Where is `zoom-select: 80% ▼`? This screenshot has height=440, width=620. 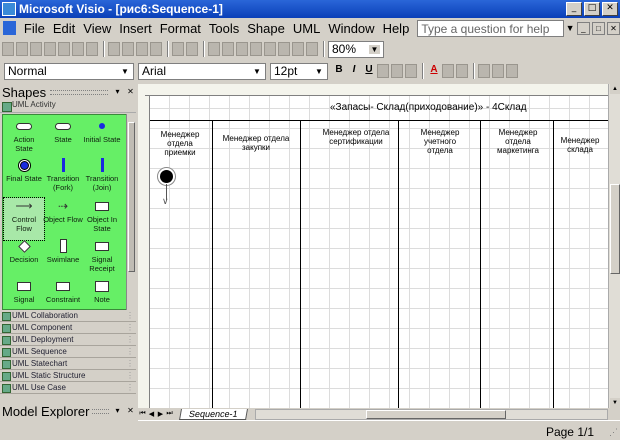
zoom-select: 80% ▼ is located at coordinates (356, 49).